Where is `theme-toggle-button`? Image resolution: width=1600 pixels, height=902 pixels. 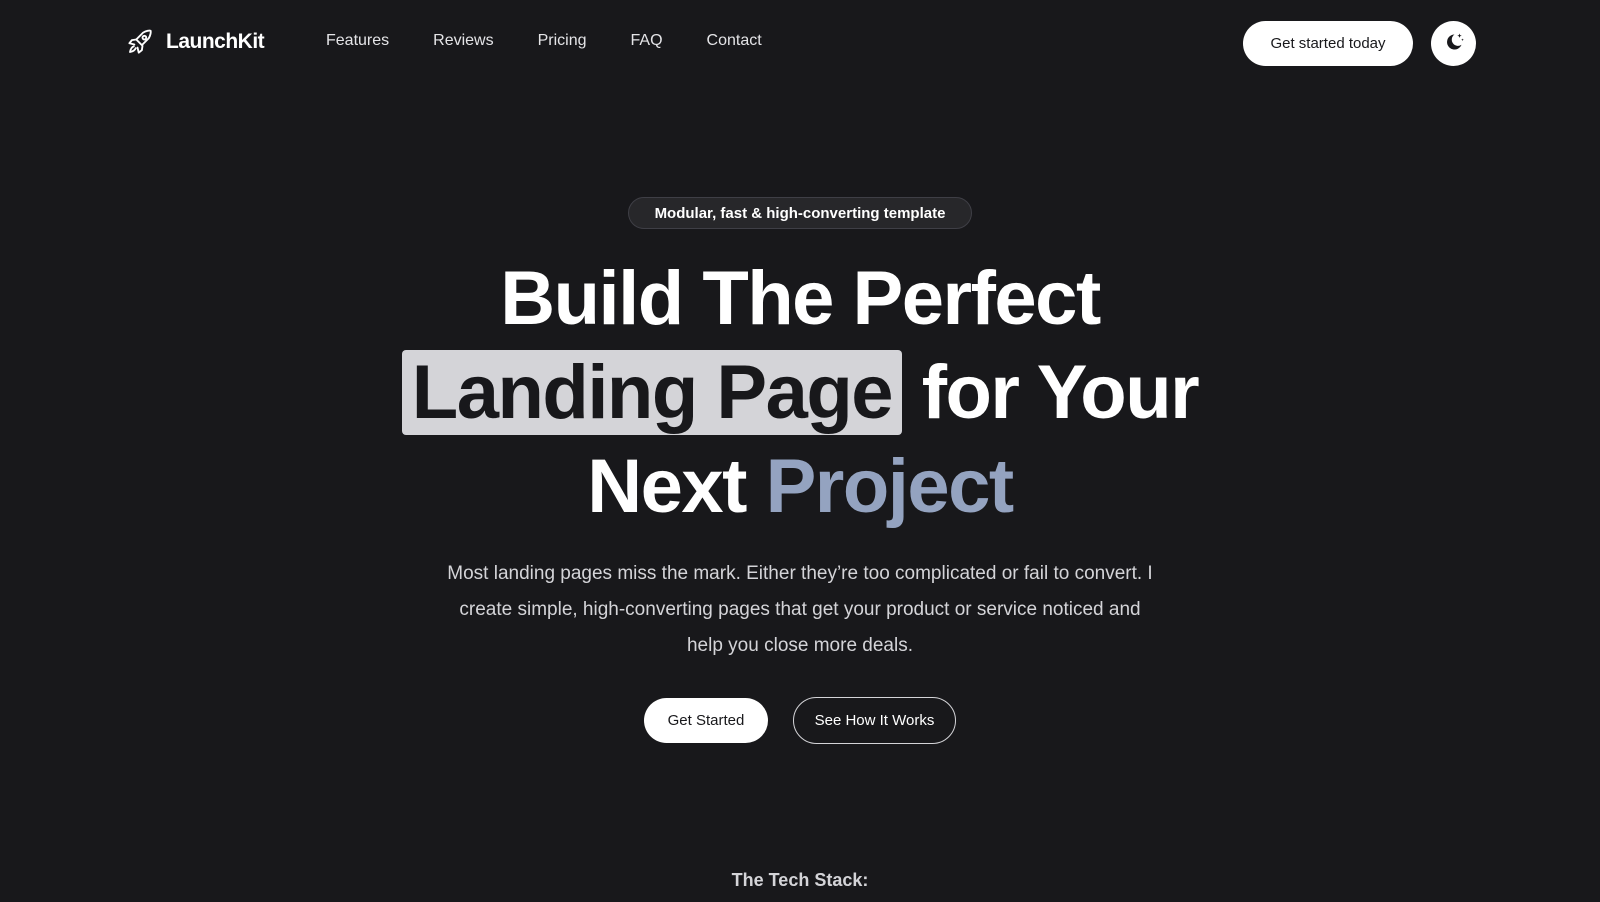 theme-toggle-button is located at coordinates (1453, 43).